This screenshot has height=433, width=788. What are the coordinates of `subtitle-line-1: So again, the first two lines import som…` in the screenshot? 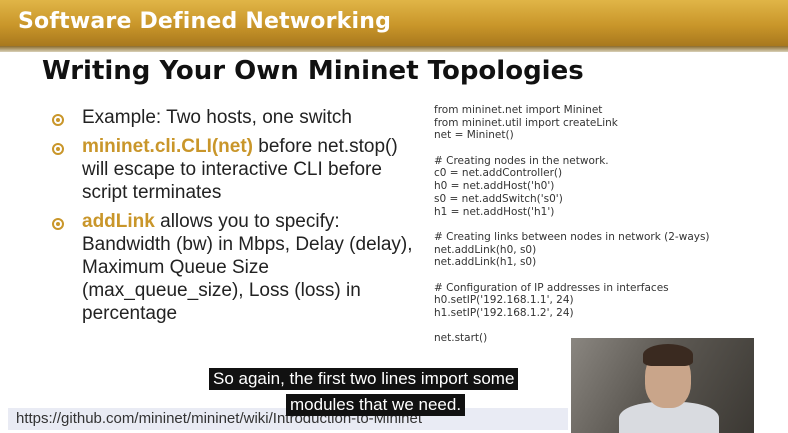 It's located at (364, 379).